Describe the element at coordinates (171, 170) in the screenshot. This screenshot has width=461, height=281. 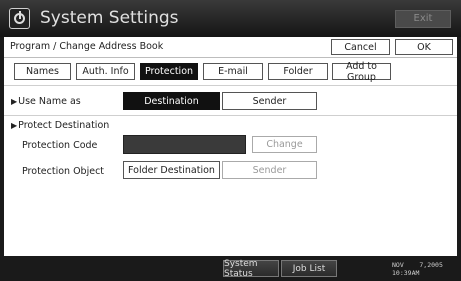
I see `folder-destination-button: Folder Destination` at that location.